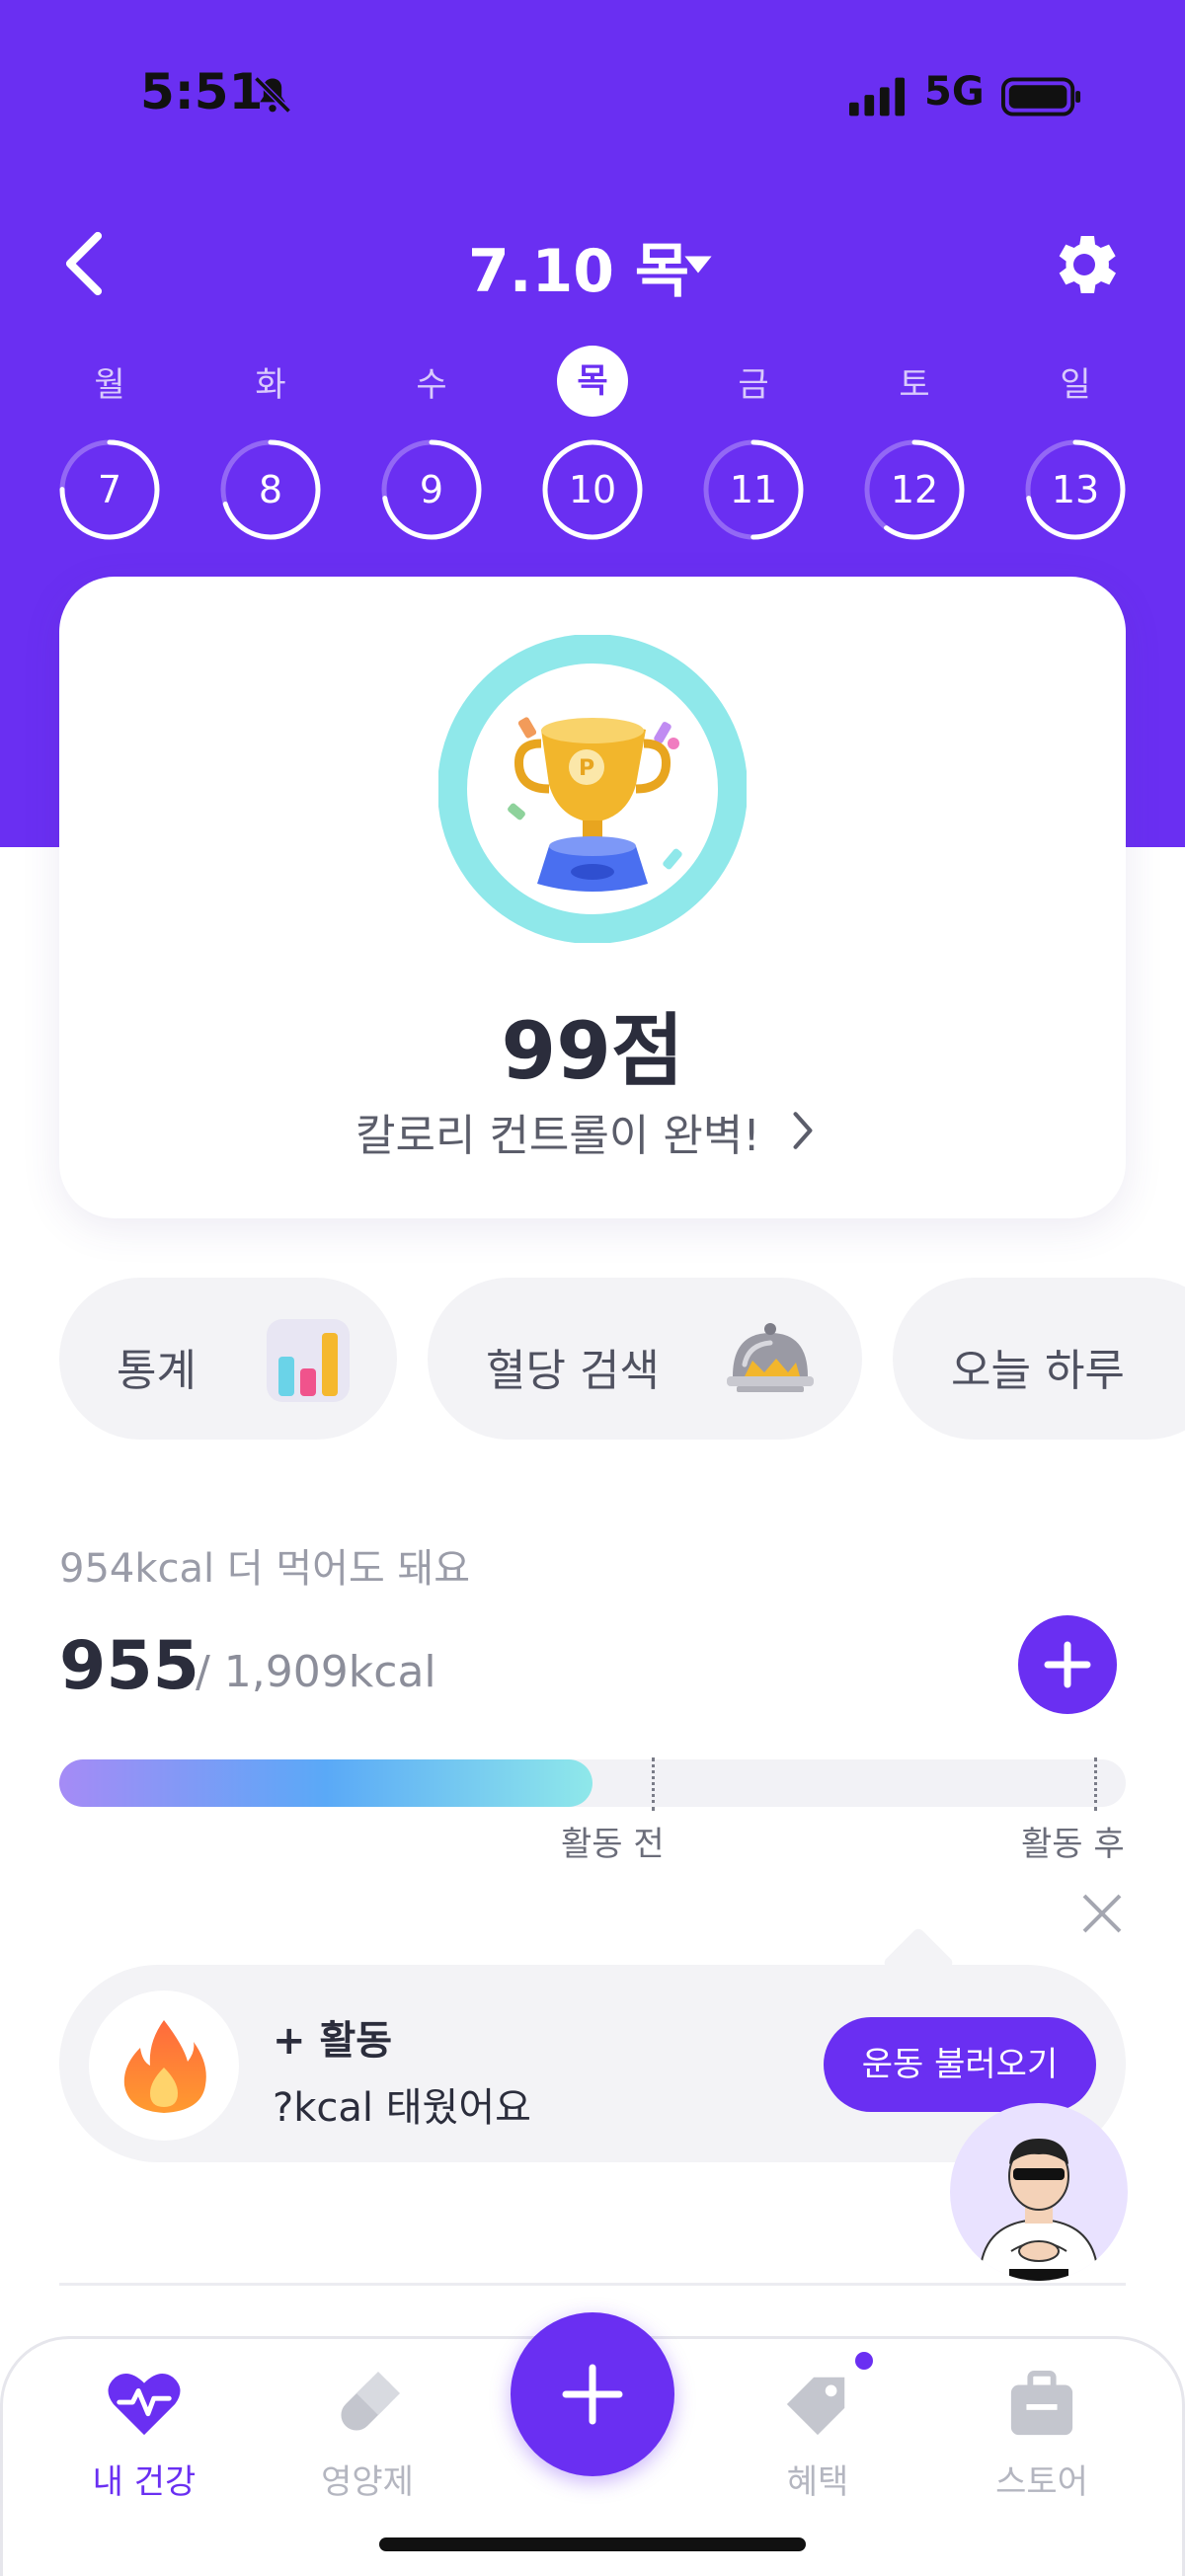 Image resolution: width=1185 pixels, height=2576 pixels. What do you see at coordinates (325, 1783) in the screenshot?
I see `calorie-progress-fill` at bounding box center [325, 1783].